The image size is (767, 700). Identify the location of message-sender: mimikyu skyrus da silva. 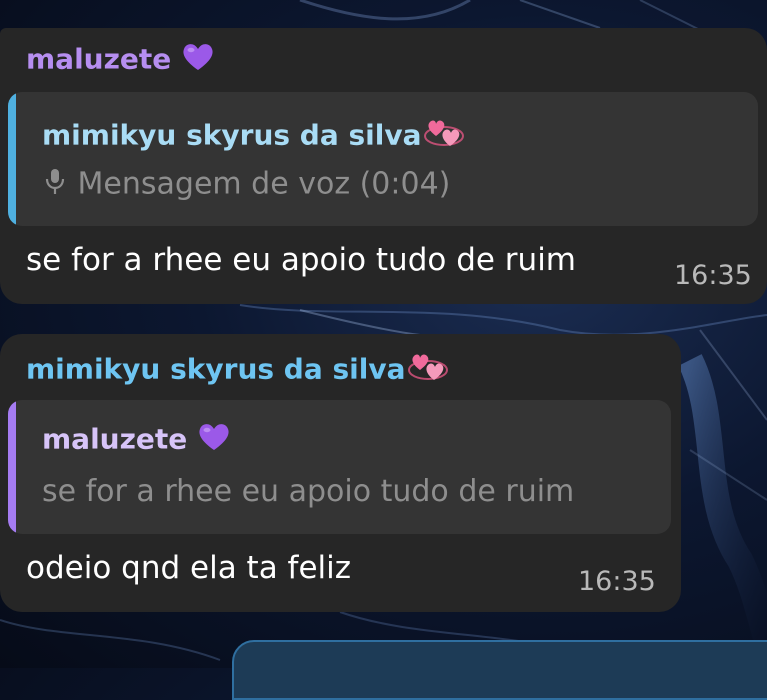
(238, 370).